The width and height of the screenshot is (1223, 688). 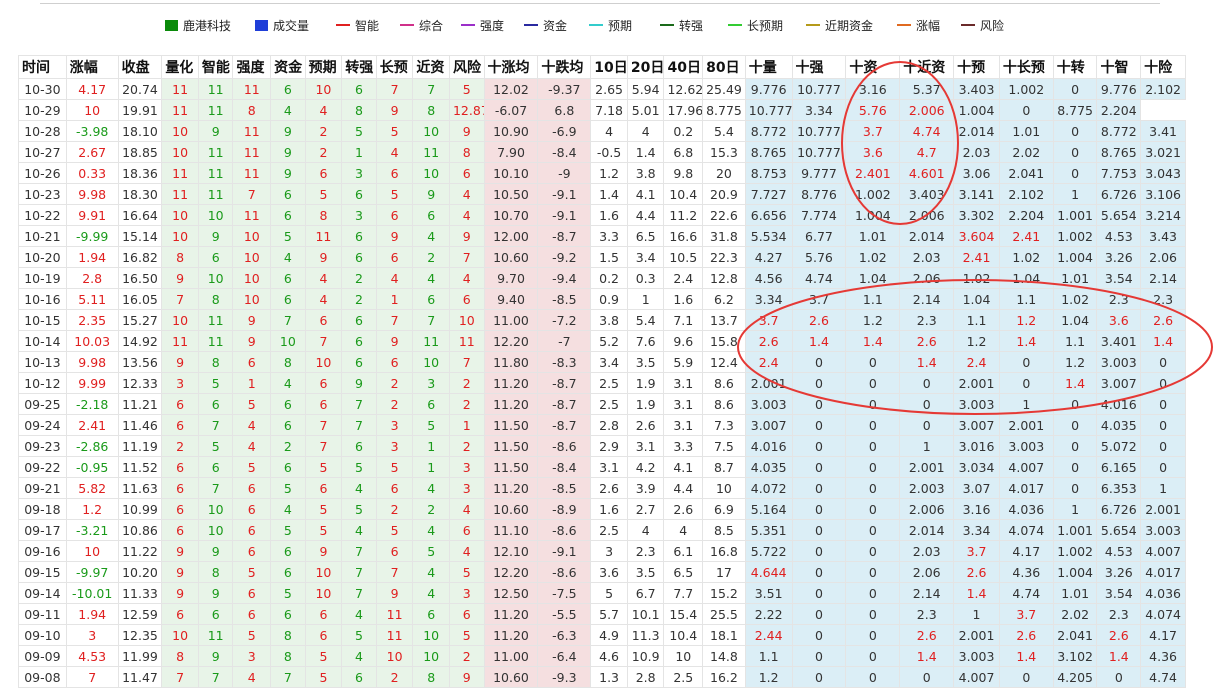 I want to click on legend-item: 转强, so click(x=681, y=25).